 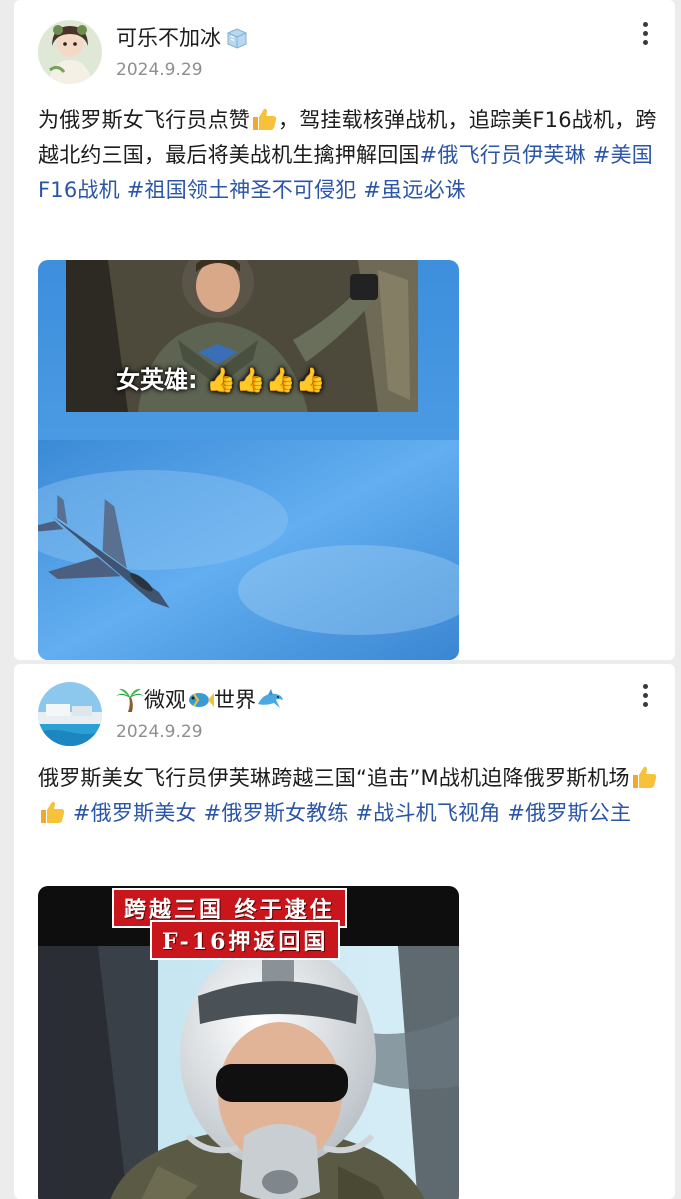 What do you see at coordinates (334, 778) in the screenshot?
I see `post-text-part: 俄罗斯美女飞行员伊芙琳跨越三国“追击”M战机迫降俄罗斯机场` at bounding box center [334, 778].